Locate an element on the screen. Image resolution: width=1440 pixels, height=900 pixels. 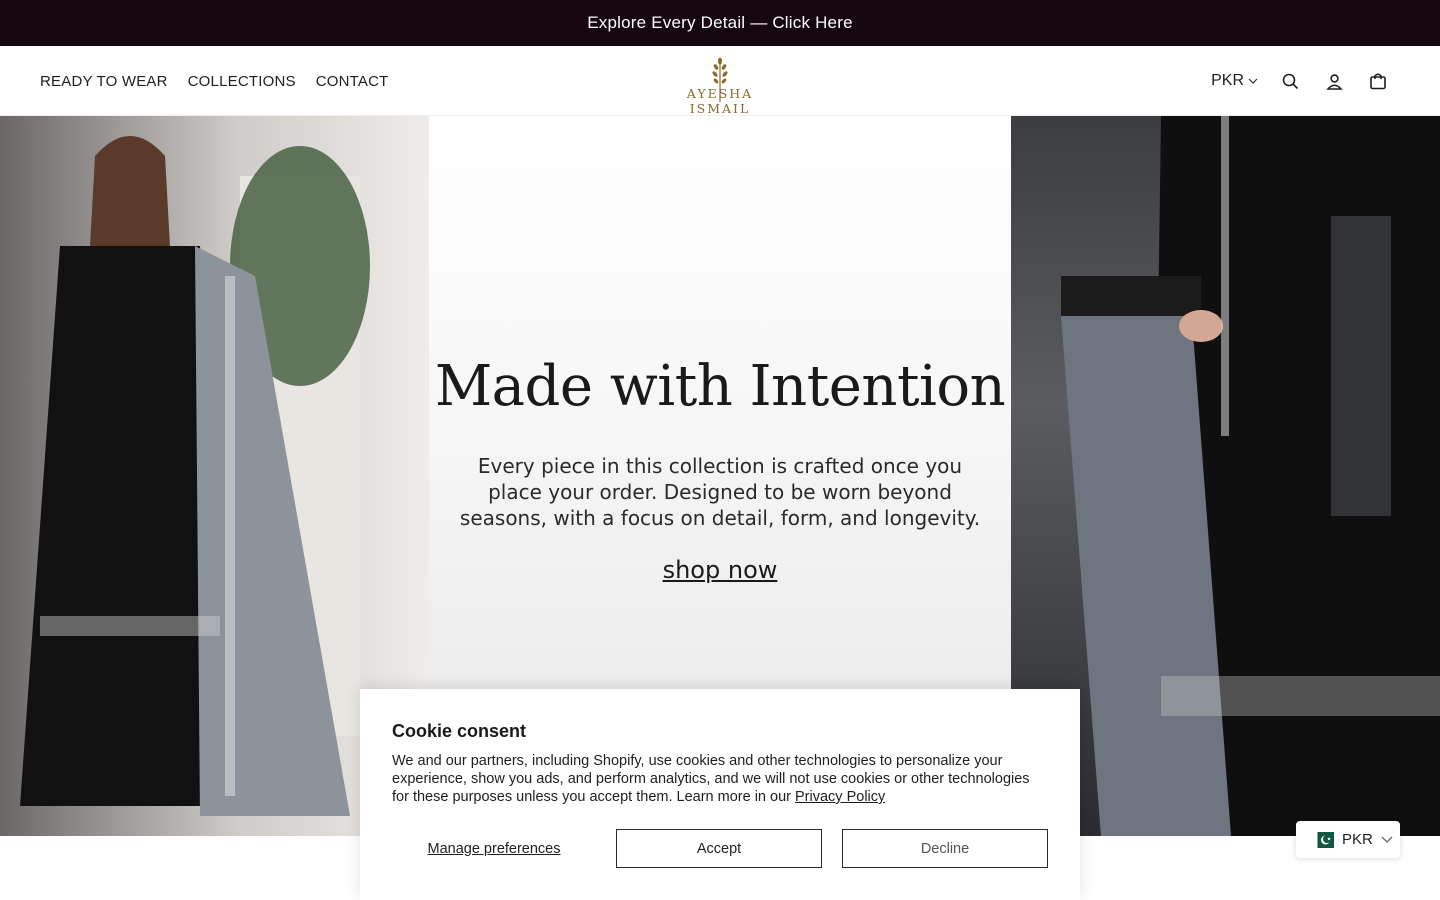
cookie-actions: Manage preferences Accept Decline is located at coordinates (720, 848).